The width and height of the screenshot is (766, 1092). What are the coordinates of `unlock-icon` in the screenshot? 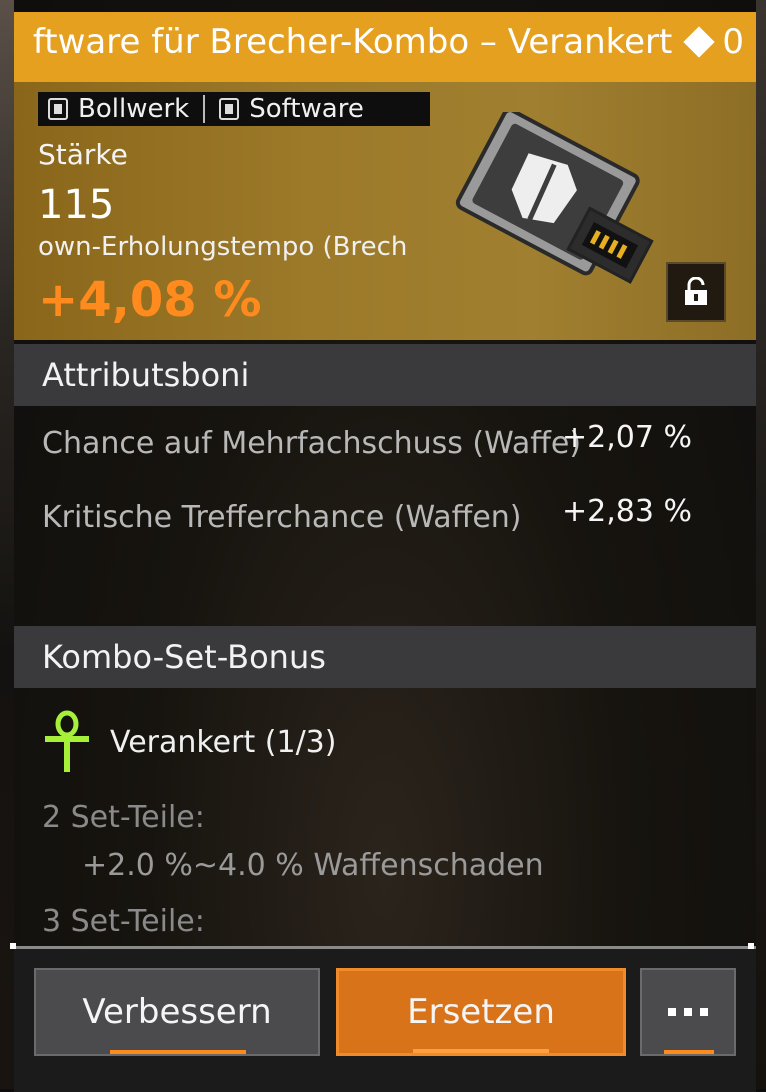 It's located at (696, 291).